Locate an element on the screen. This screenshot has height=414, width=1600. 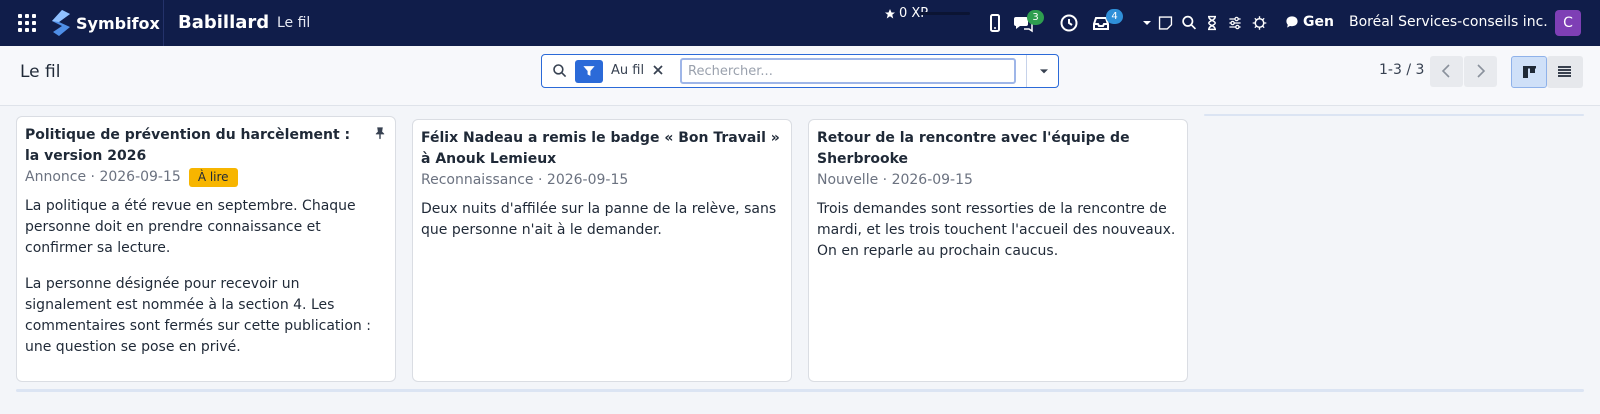
ghost-column-top is located at coordinates (1394, 115).